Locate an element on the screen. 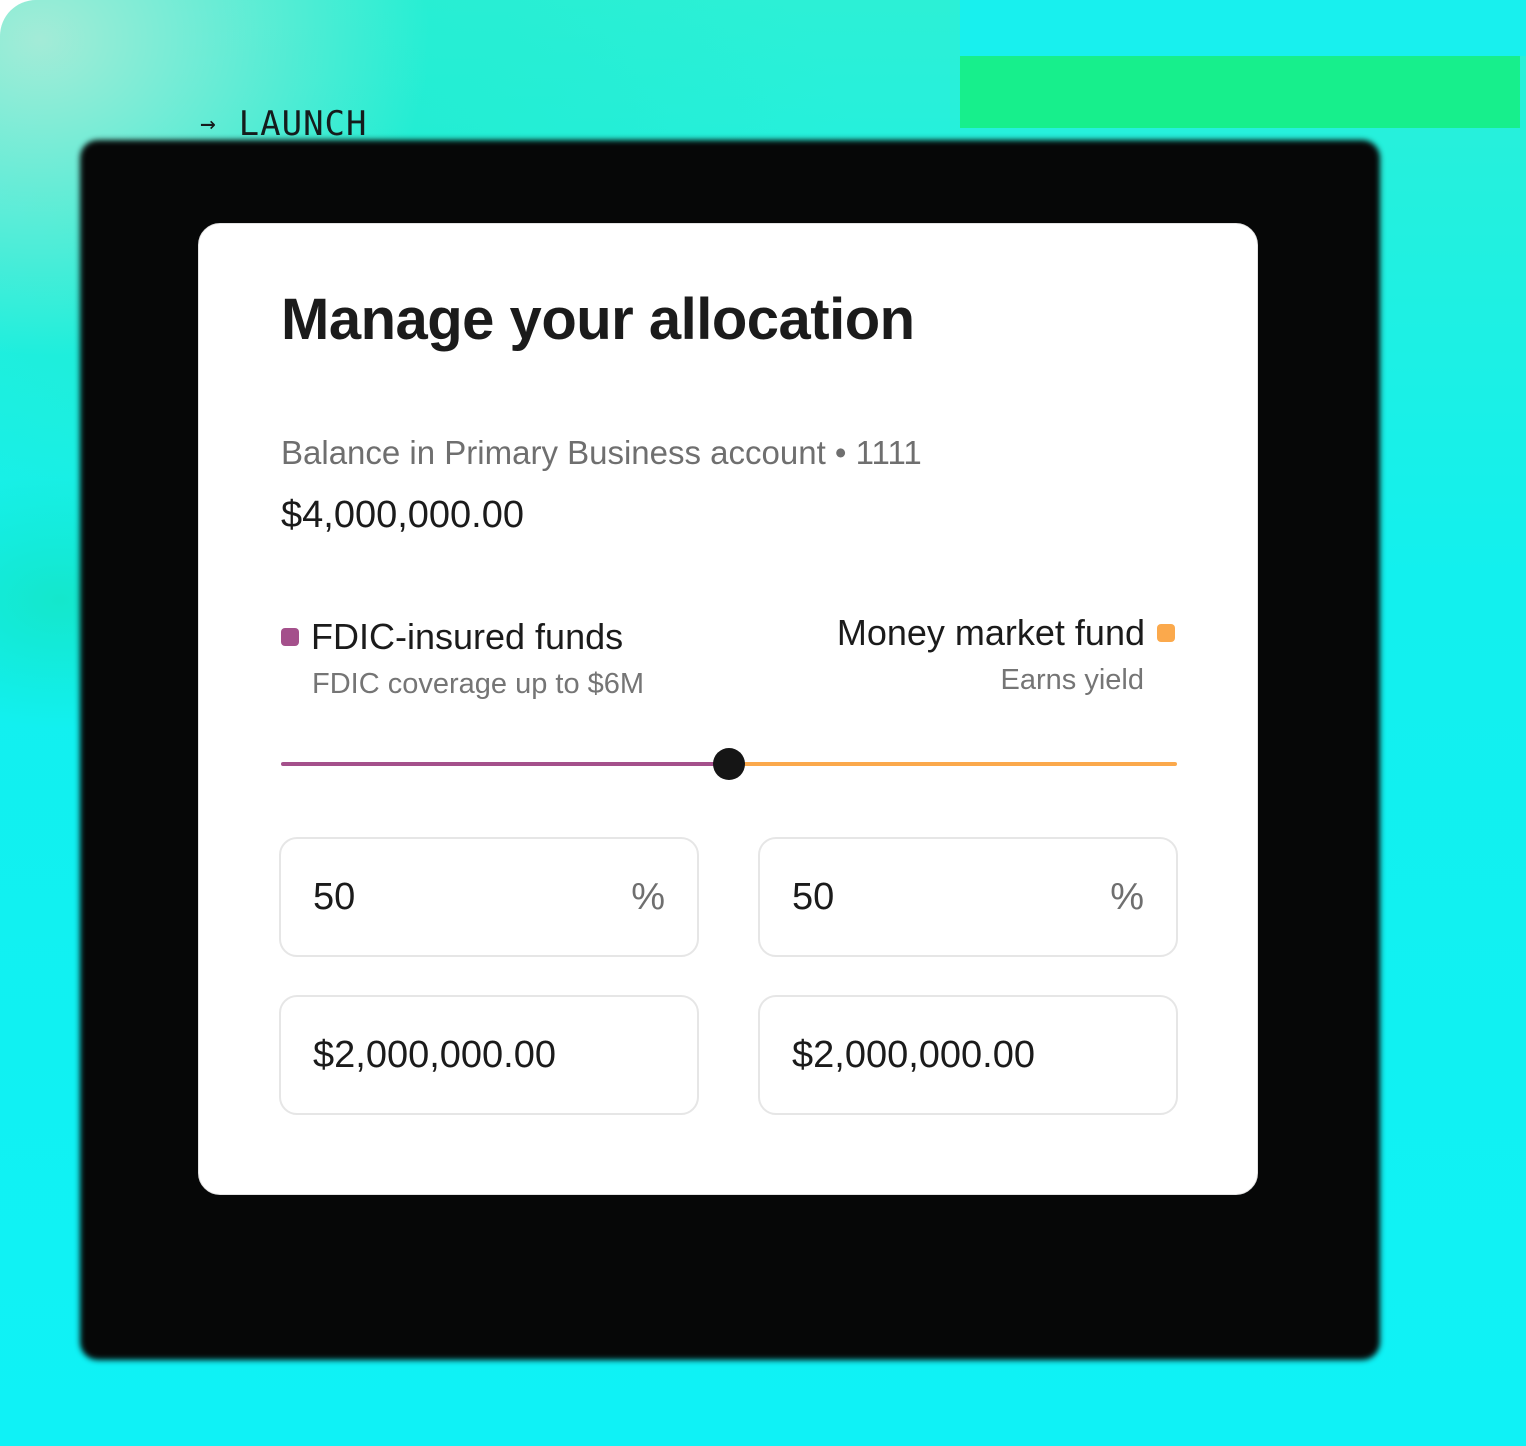 The height and width of the screenshot is (1446, 1526). allocation-slider is located at coordinates (729, 764).